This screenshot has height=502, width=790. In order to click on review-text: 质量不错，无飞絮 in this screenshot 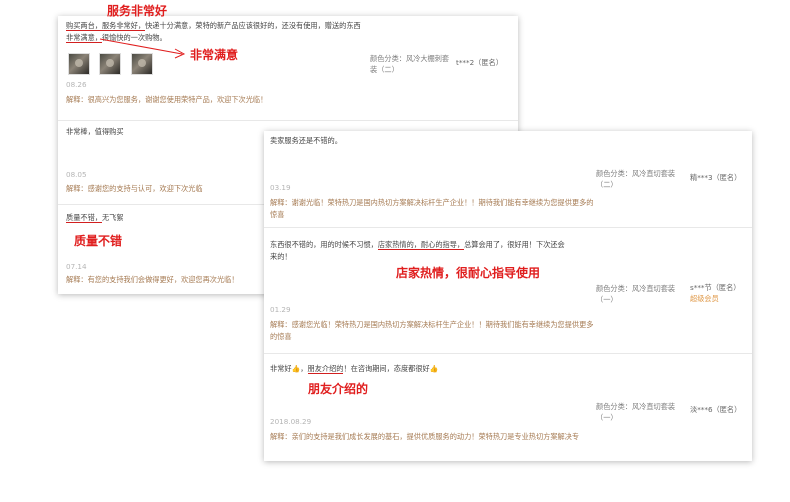, I will do `click(95, 218)`.